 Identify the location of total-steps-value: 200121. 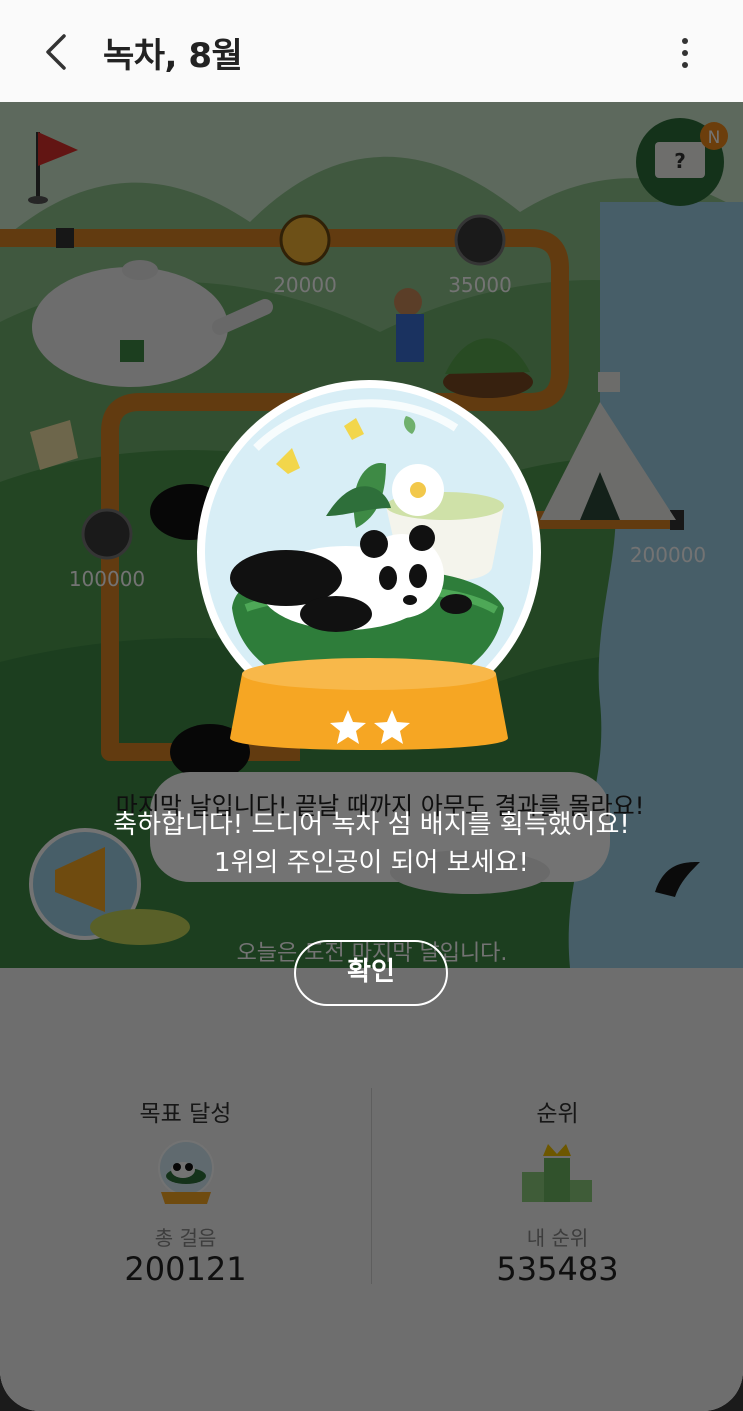
(185, 1269).